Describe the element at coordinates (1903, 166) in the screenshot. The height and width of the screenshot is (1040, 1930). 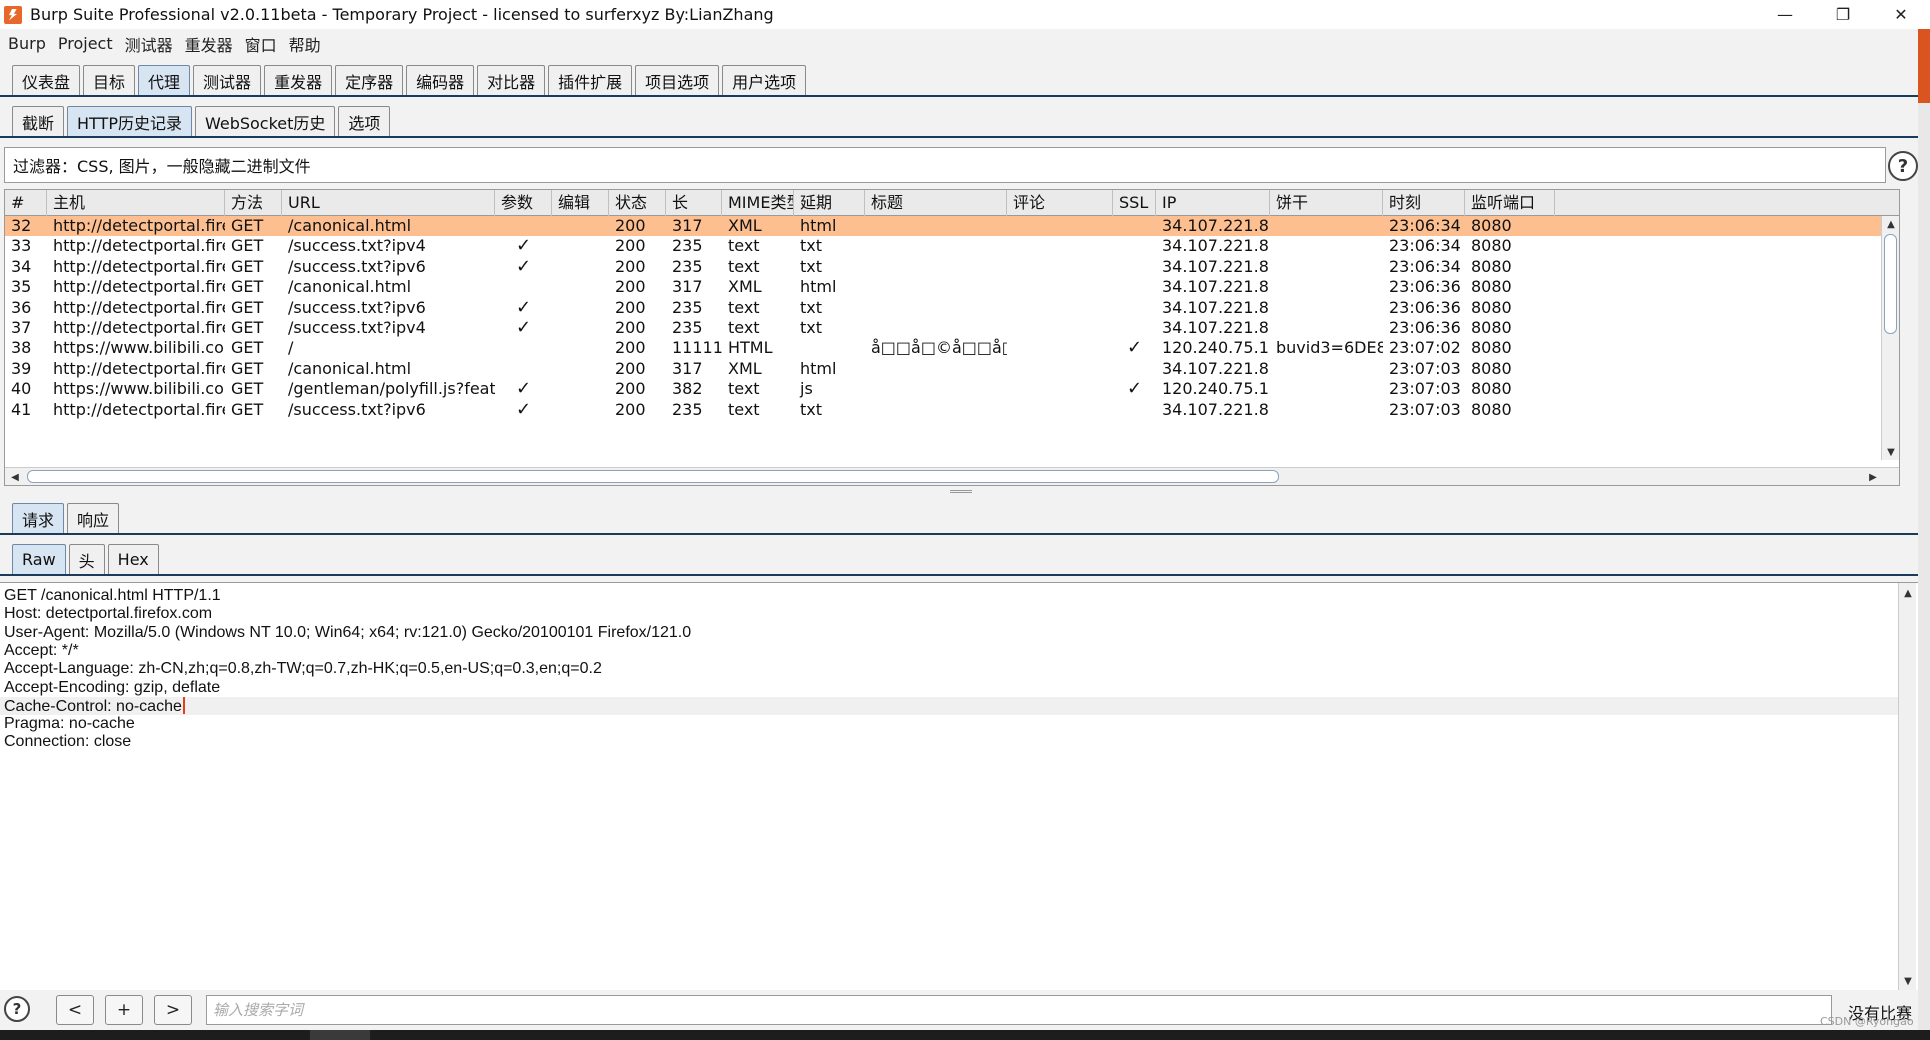
I see `help-icon: ?` at that location.